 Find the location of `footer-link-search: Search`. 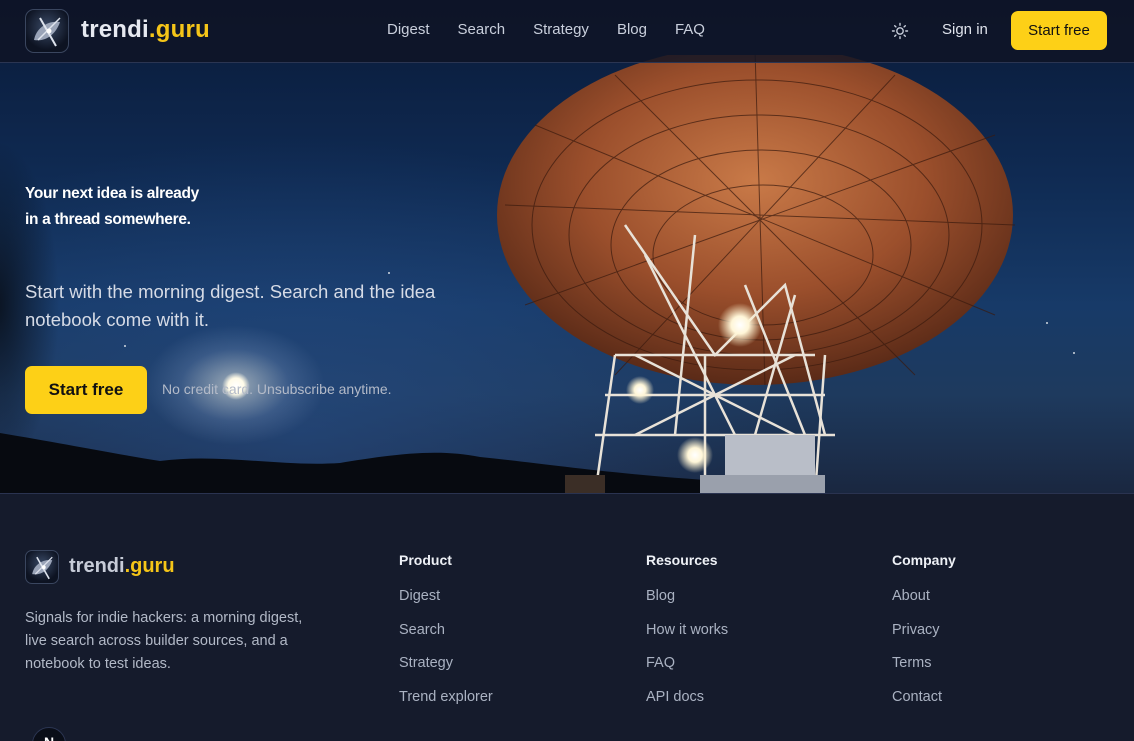

footer-link-search: Search is located at coordinates (446, 639).